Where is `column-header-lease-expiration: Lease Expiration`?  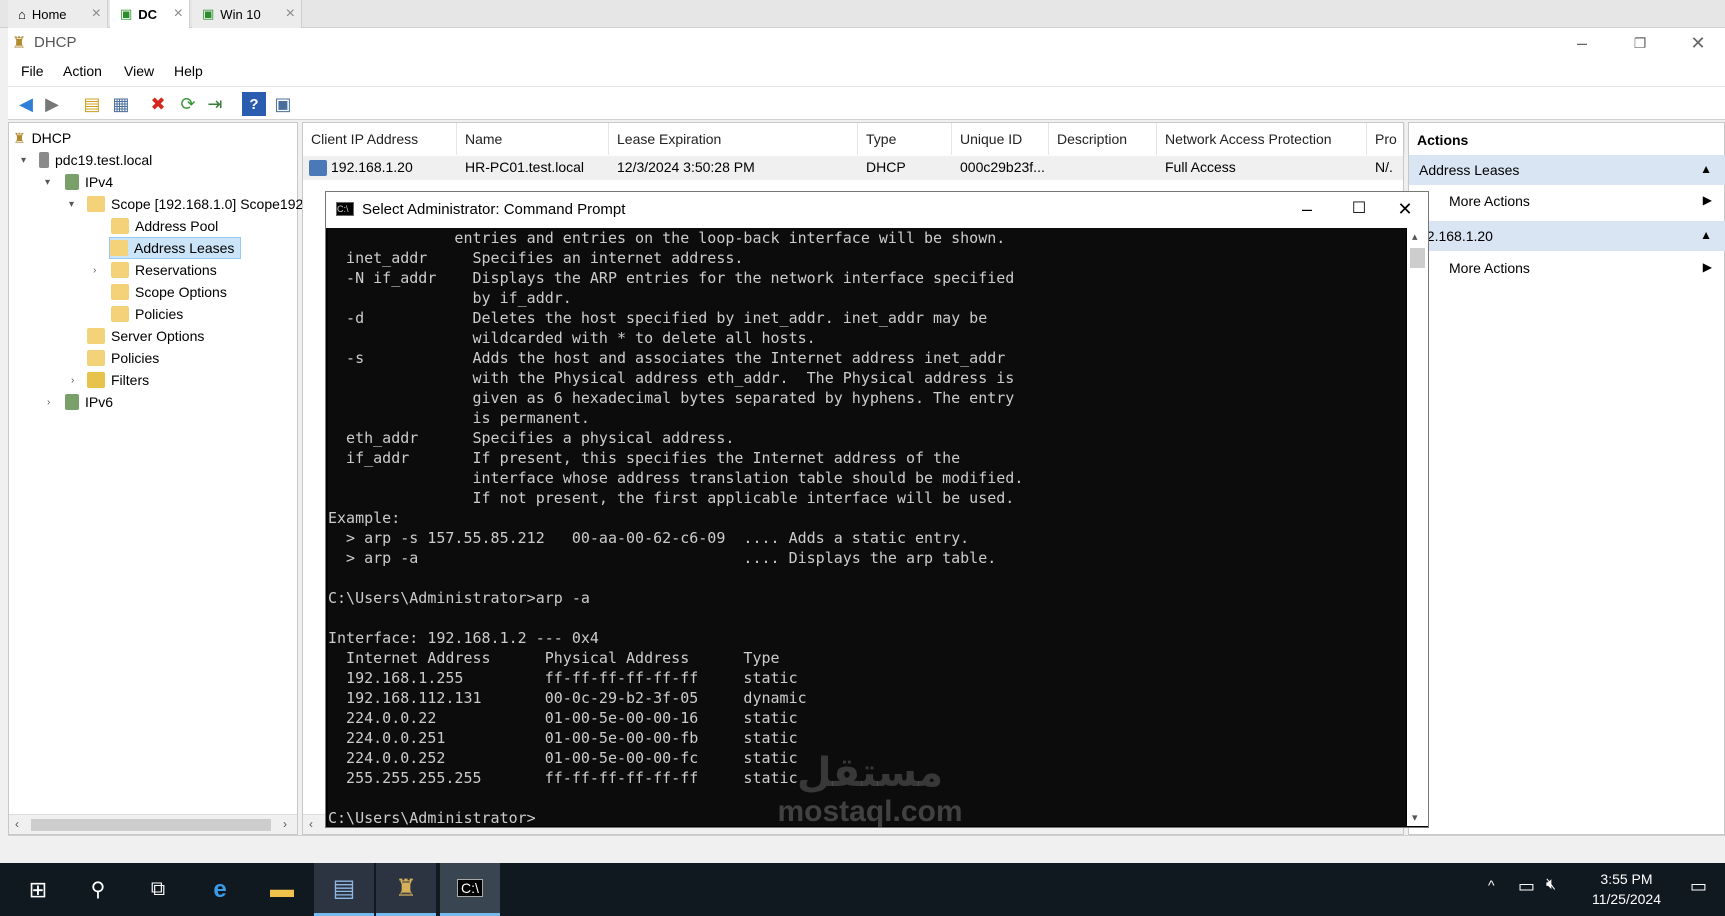 column-header-lease-expiration: Lease Expiration is located at coordinates (733, 139).